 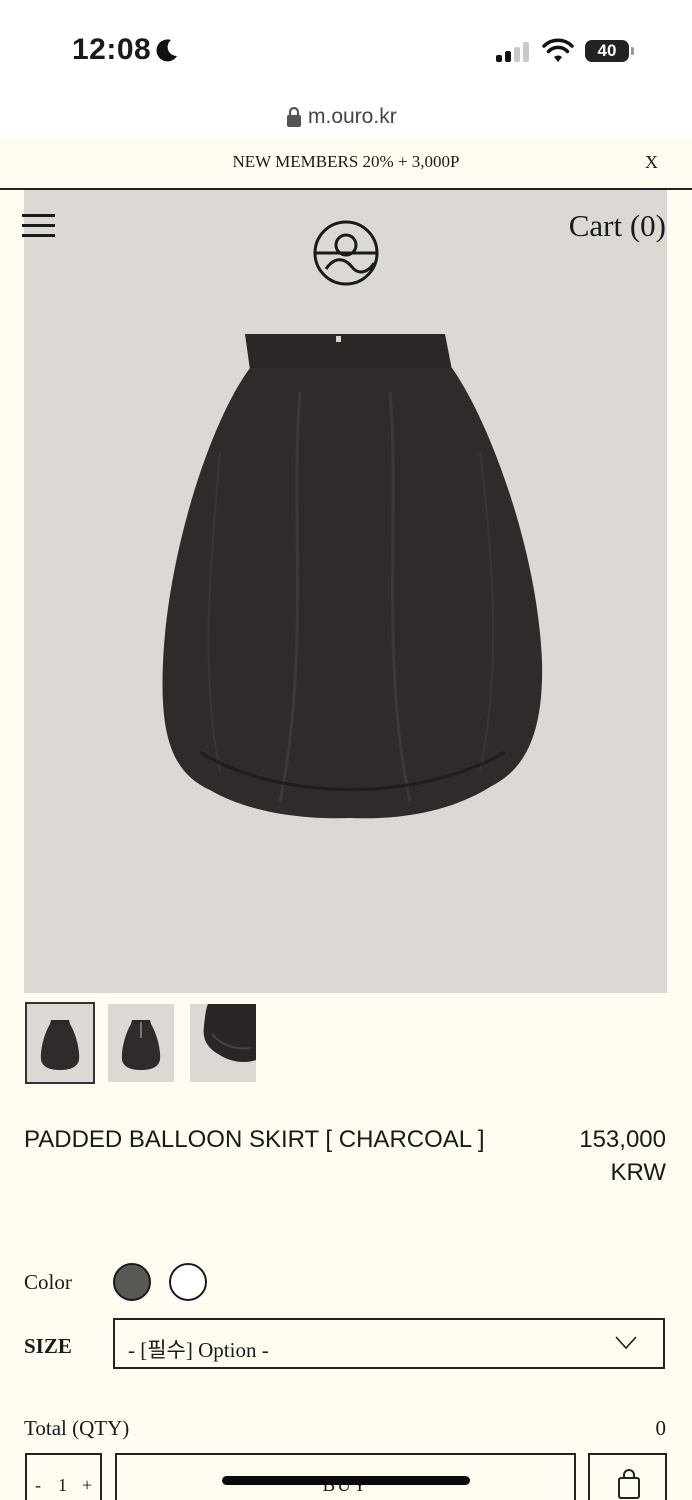 I want to click on color-swatch-white, so click(x=188, y=1282).